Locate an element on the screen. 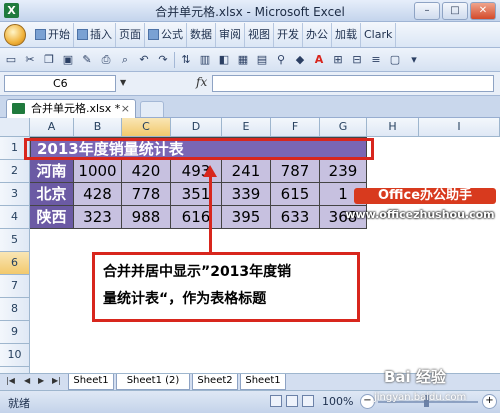  tab-formulas: 公式 is located at coordinates (166, 34).